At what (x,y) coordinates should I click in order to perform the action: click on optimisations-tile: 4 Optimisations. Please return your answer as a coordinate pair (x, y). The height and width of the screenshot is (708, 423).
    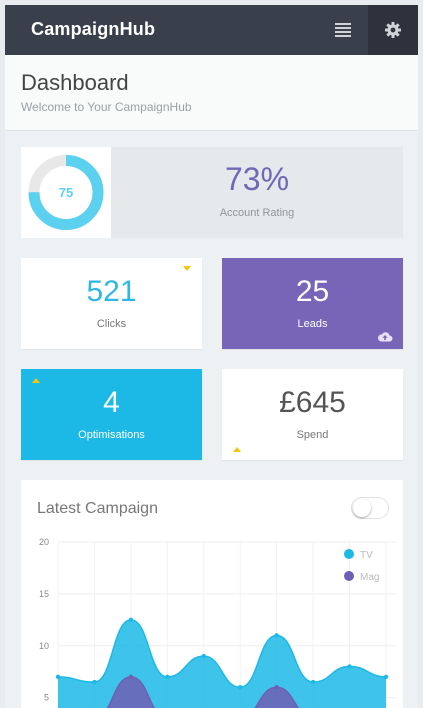
    Looking at the image, I should click on (111, 414).